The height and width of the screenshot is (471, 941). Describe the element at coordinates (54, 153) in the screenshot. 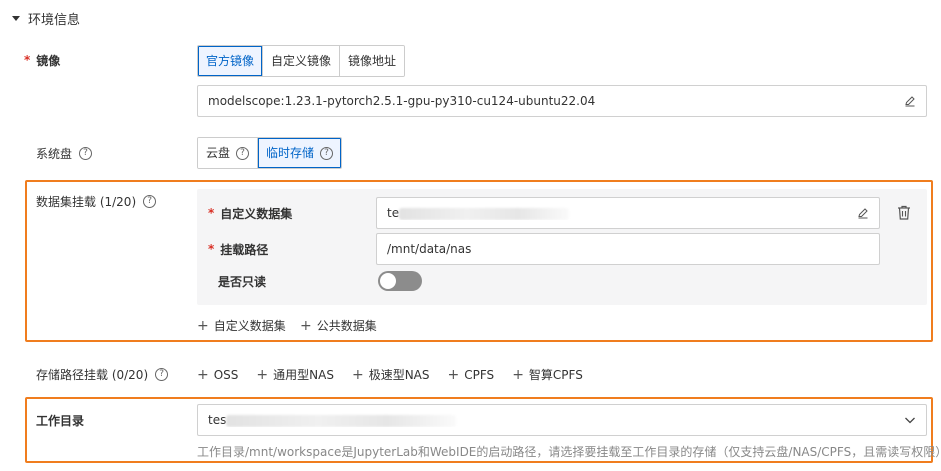

I see `disk-label-text: 系统盘` at that location.